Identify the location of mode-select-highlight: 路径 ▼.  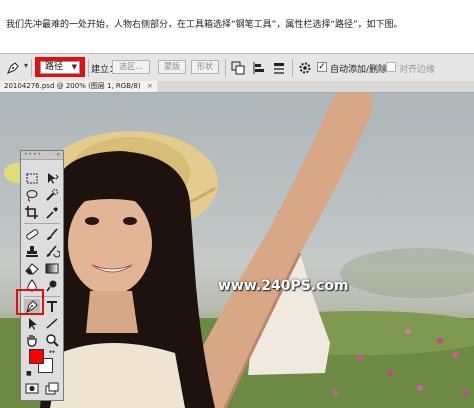
(60, 67).